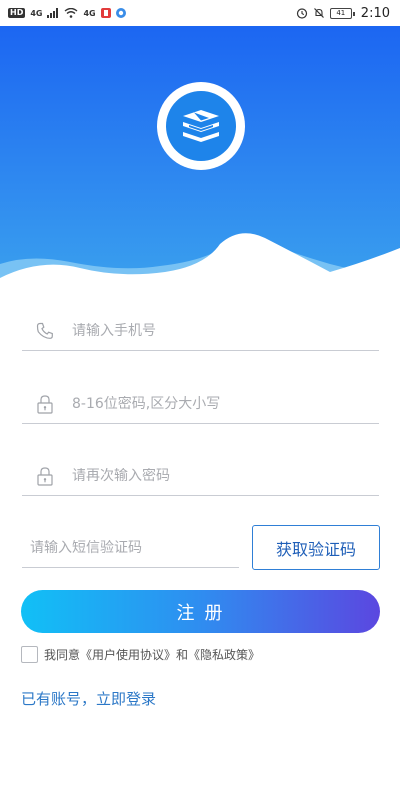 Image resolution: width=400 pixels, height=800 pixels. I want to click on browser-notification-icon, so click(120, 13).